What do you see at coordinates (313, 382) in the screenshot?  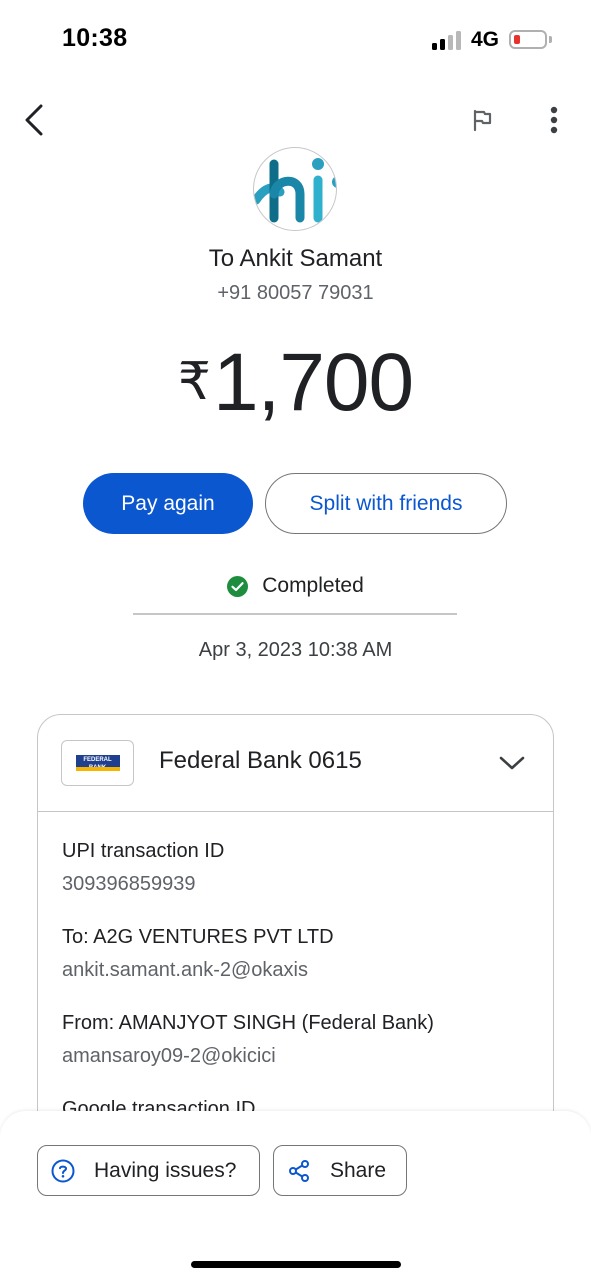 I see `amount-value: 1,700` at bounding box center [313, 382].